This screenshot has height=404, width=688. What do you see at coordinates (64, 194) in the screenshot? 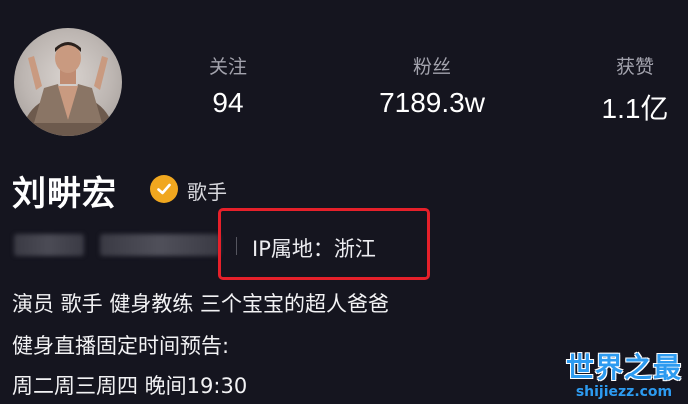
I see `profile-name: 刘畊宏` at bounding box center [64, 194].